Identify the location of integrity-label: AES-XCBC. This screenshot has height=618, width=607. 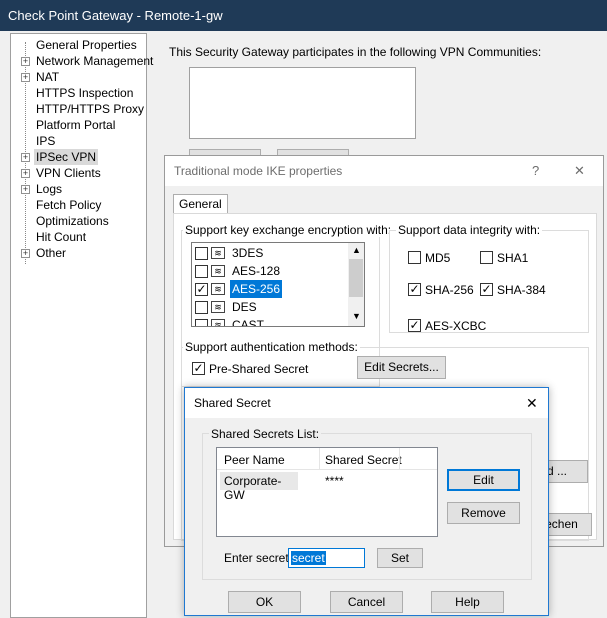
(456, 326).